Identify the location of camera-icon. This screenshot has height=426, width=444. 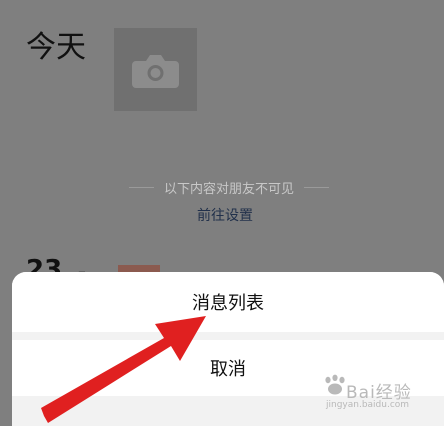
(155, 71).